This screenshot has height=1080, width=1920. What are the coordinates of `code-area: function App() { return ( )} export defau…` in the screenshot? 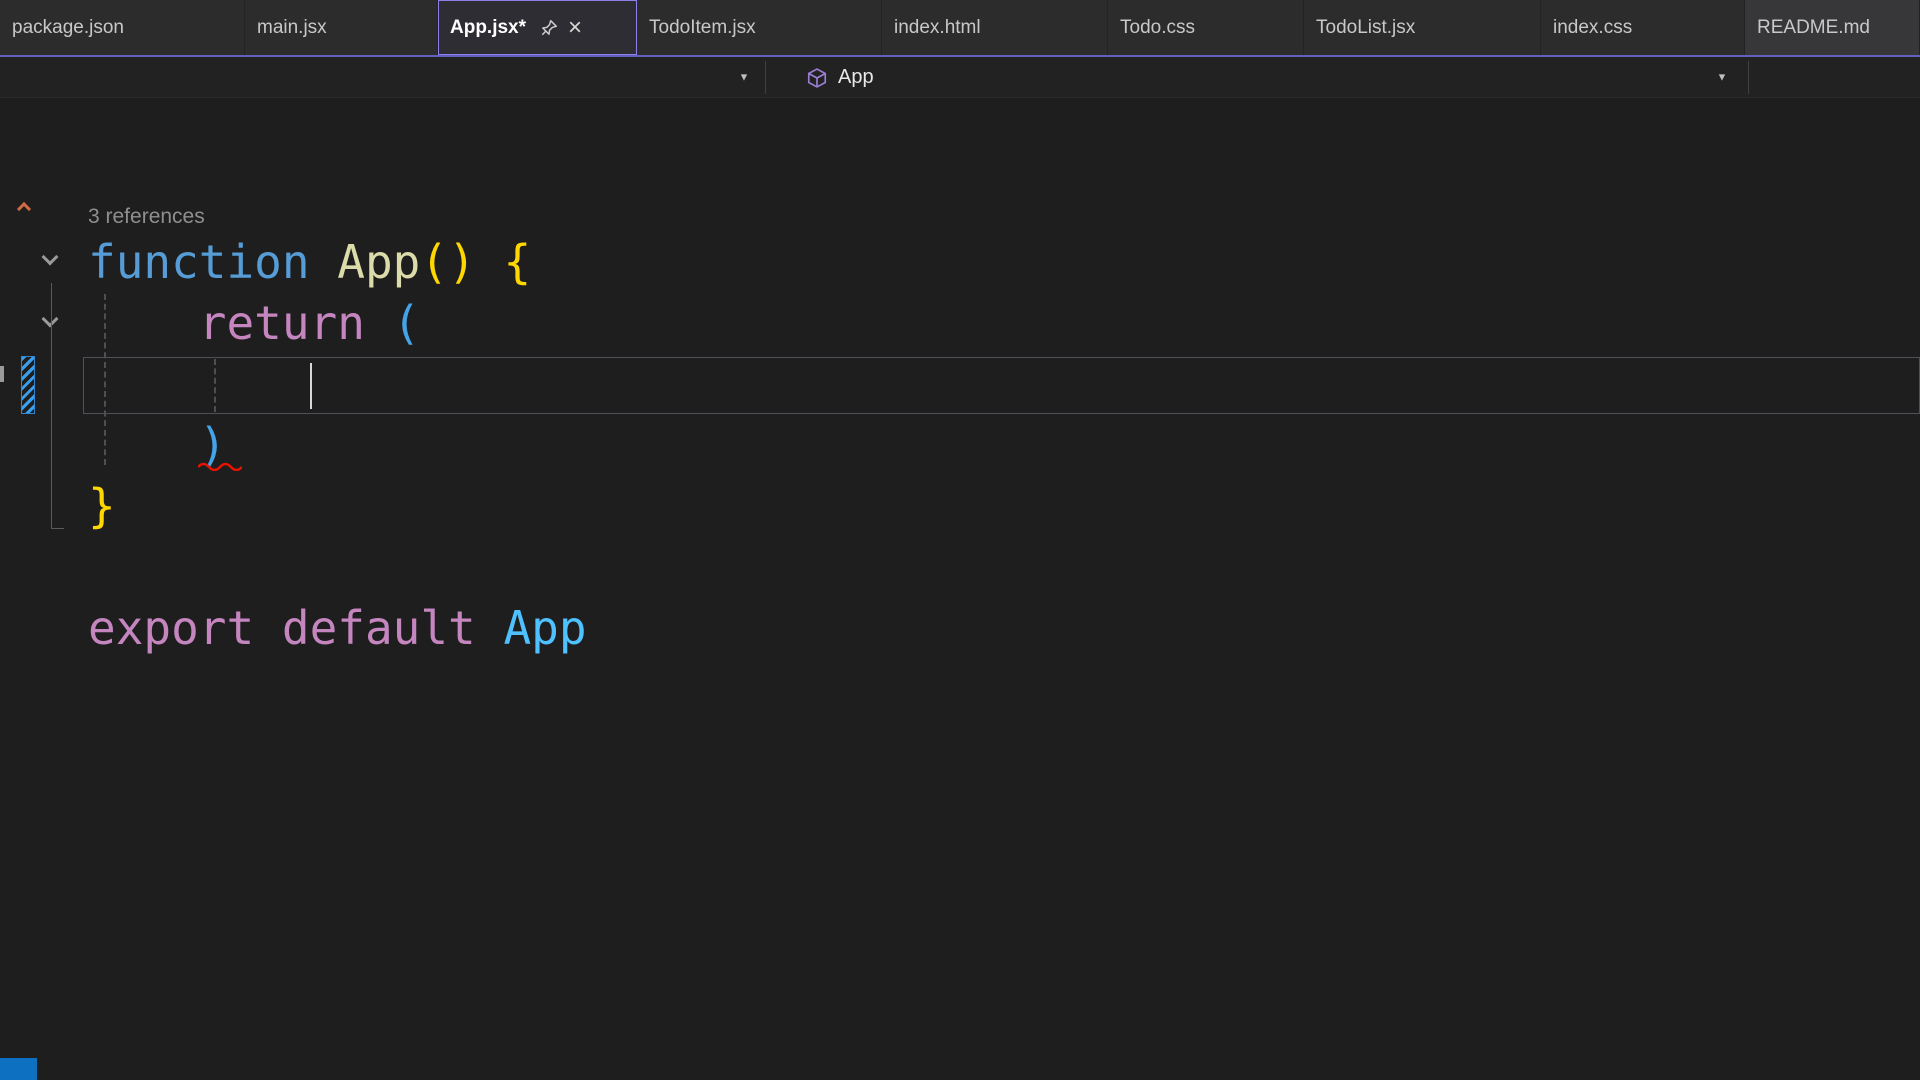 It's located at (337, 445).